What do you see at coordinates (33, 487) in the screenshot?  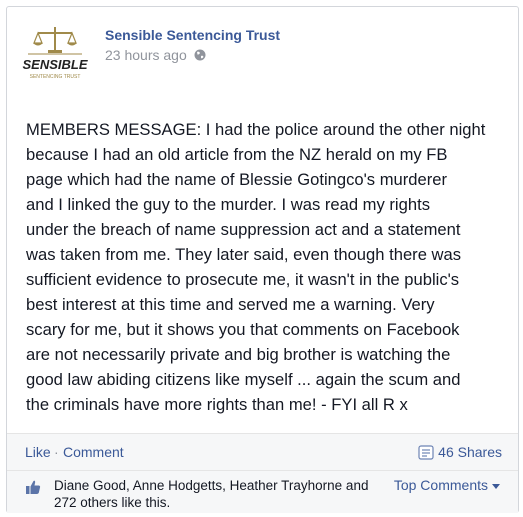 I see `thumbs-up-icon` at bounding box center [33, 487].